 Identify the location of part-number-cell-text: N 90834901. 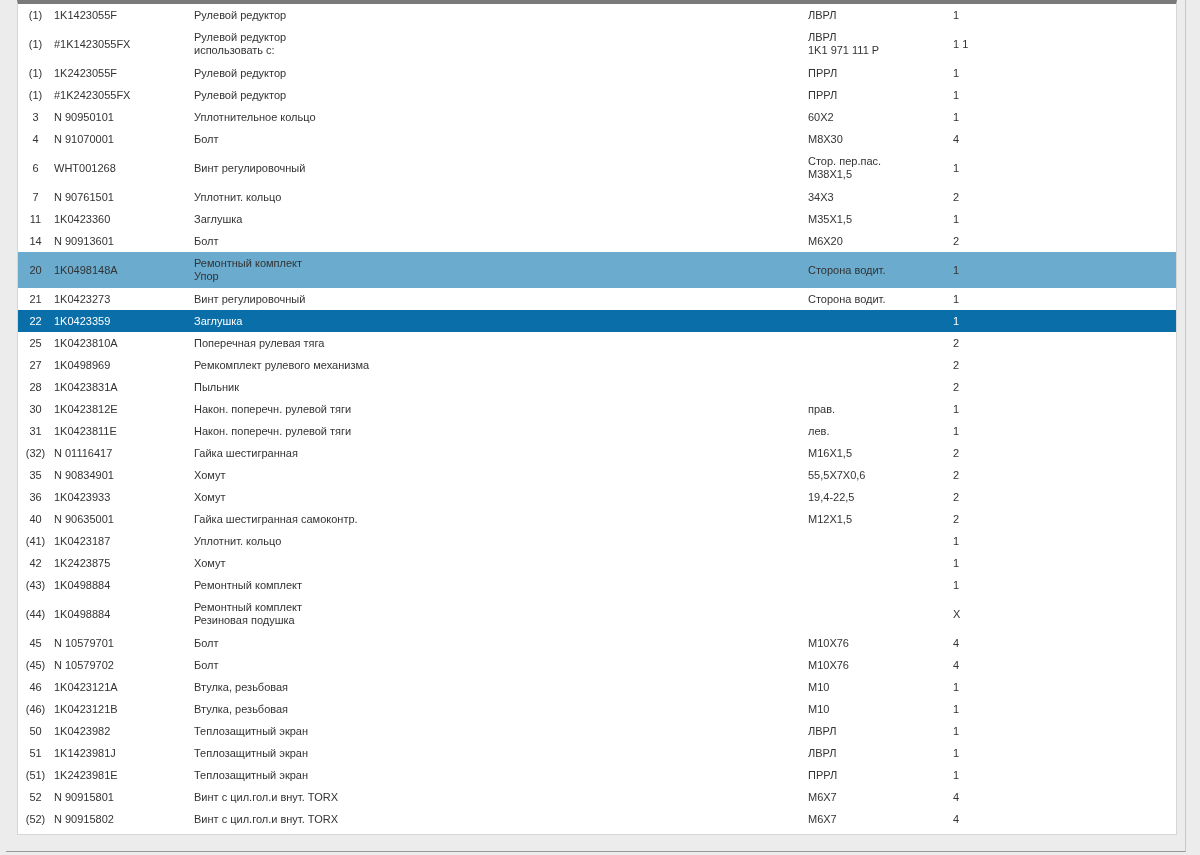
(84, 475).